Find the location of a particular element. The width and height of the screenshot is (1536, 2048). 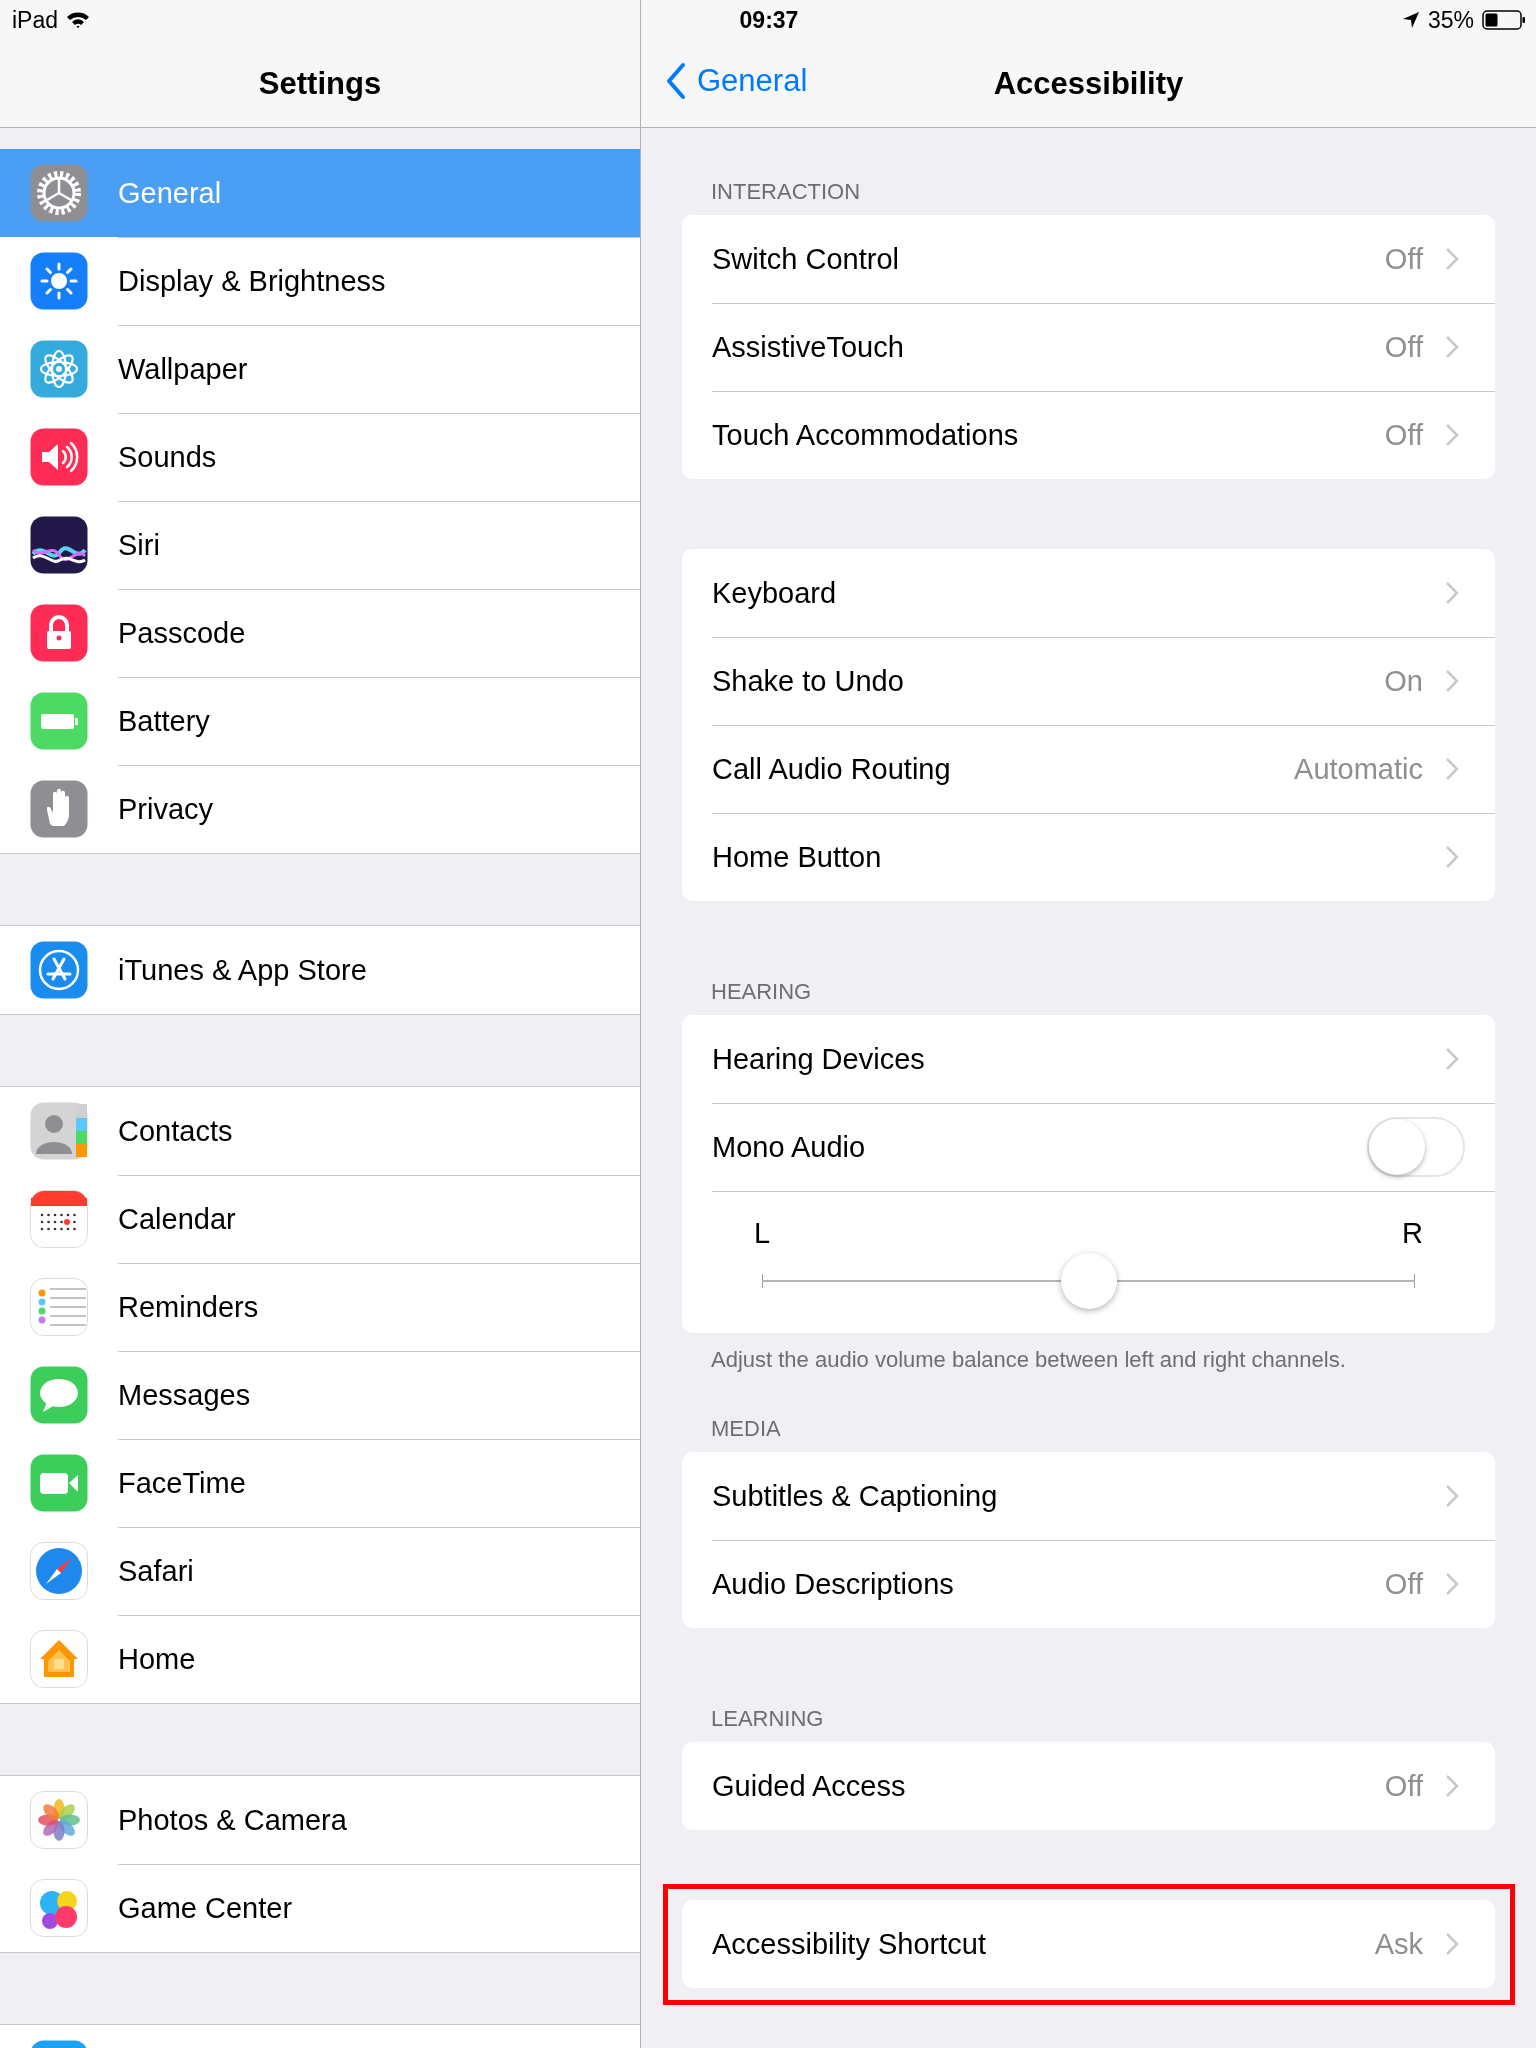

settings-item-label: Wallpaper is located at coordinates (183, 369).